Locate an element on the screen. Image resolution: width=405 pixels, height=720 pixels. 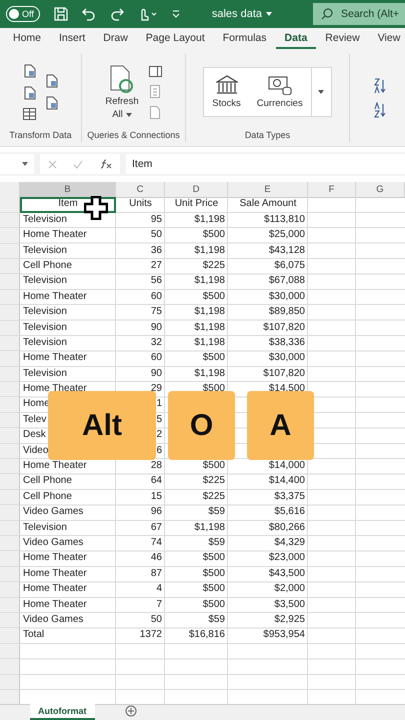
table-icon is located at coordinates (29, 114).